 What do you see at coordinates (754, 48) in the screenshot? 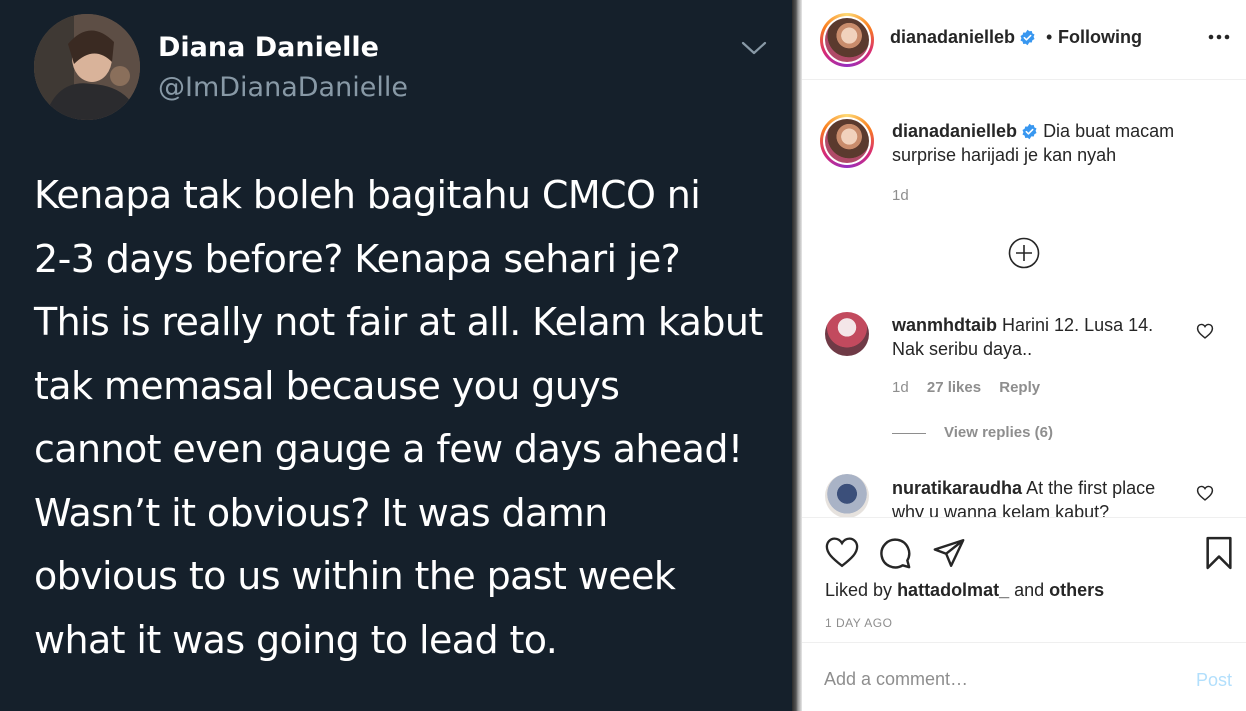
I see `chevron-down-icon` at bounding box center [754, 48].